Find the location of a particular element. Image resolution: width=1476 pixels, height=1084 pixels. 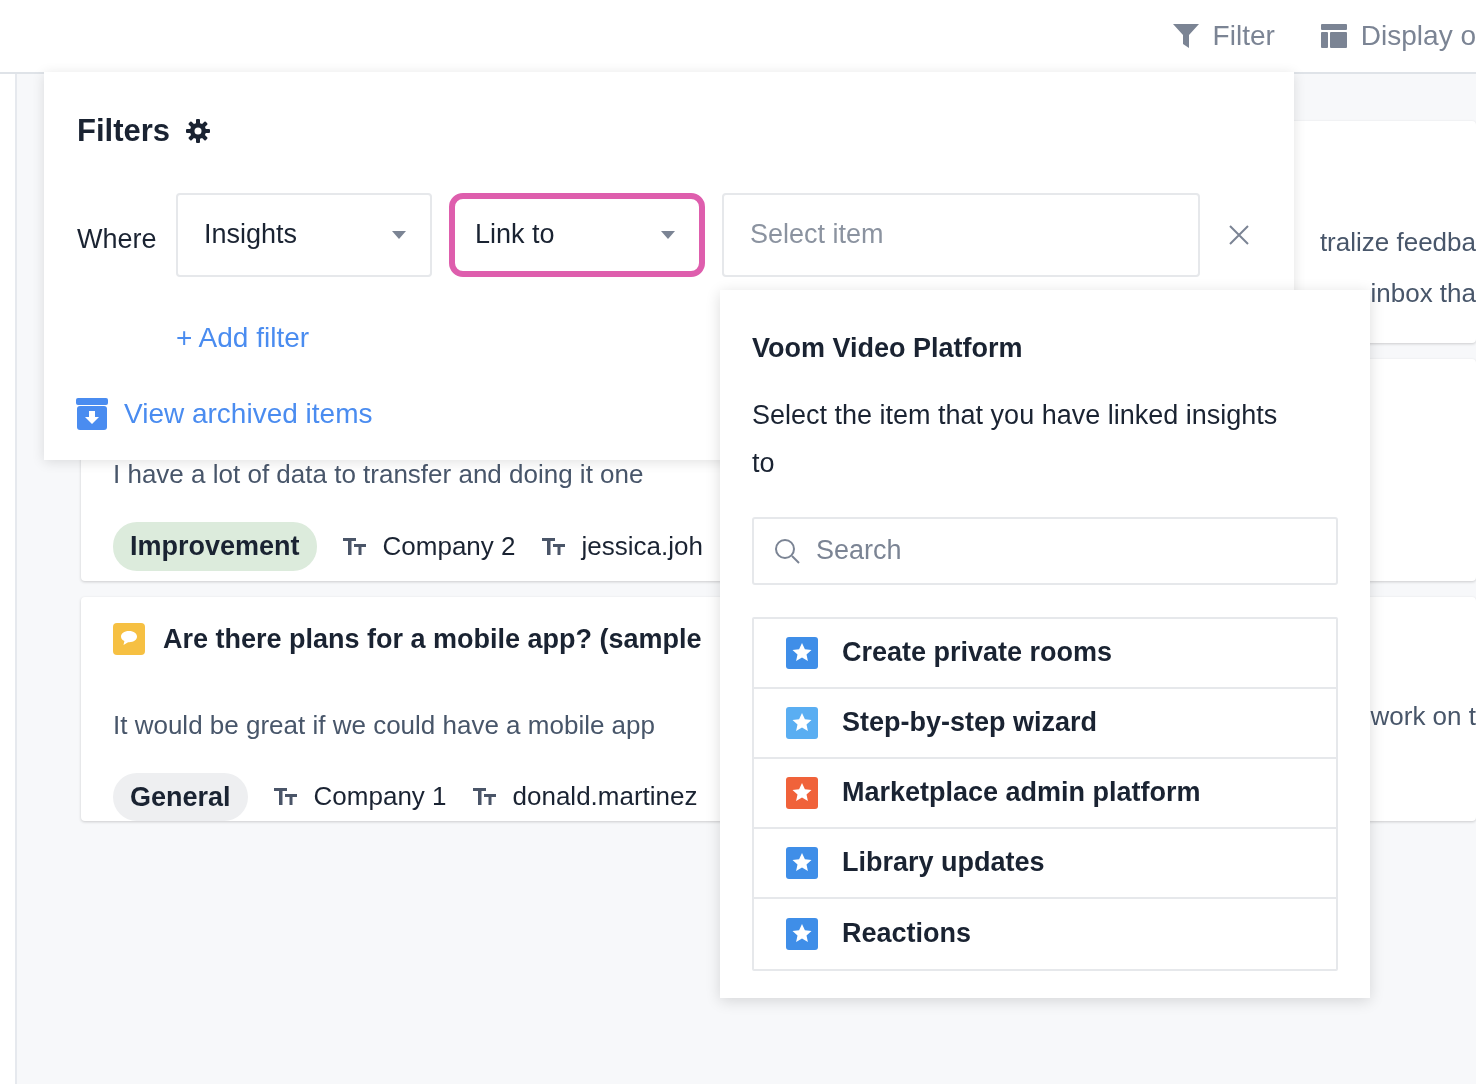

filter-icon is located at coordinates (1185, 36).